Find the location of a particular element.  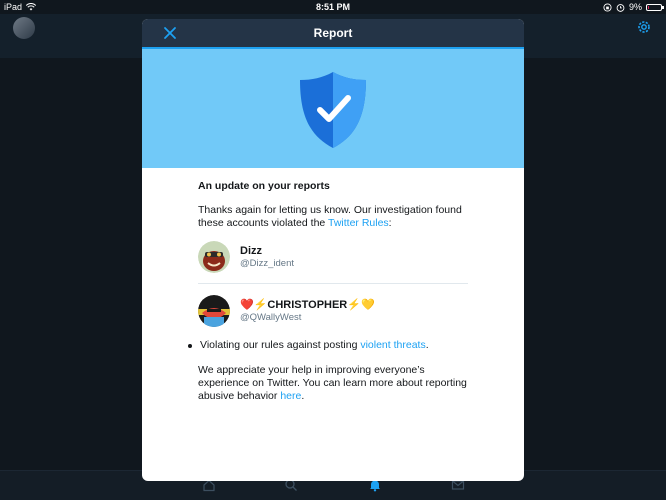

battery-icon is located at coordinates (655, 7).